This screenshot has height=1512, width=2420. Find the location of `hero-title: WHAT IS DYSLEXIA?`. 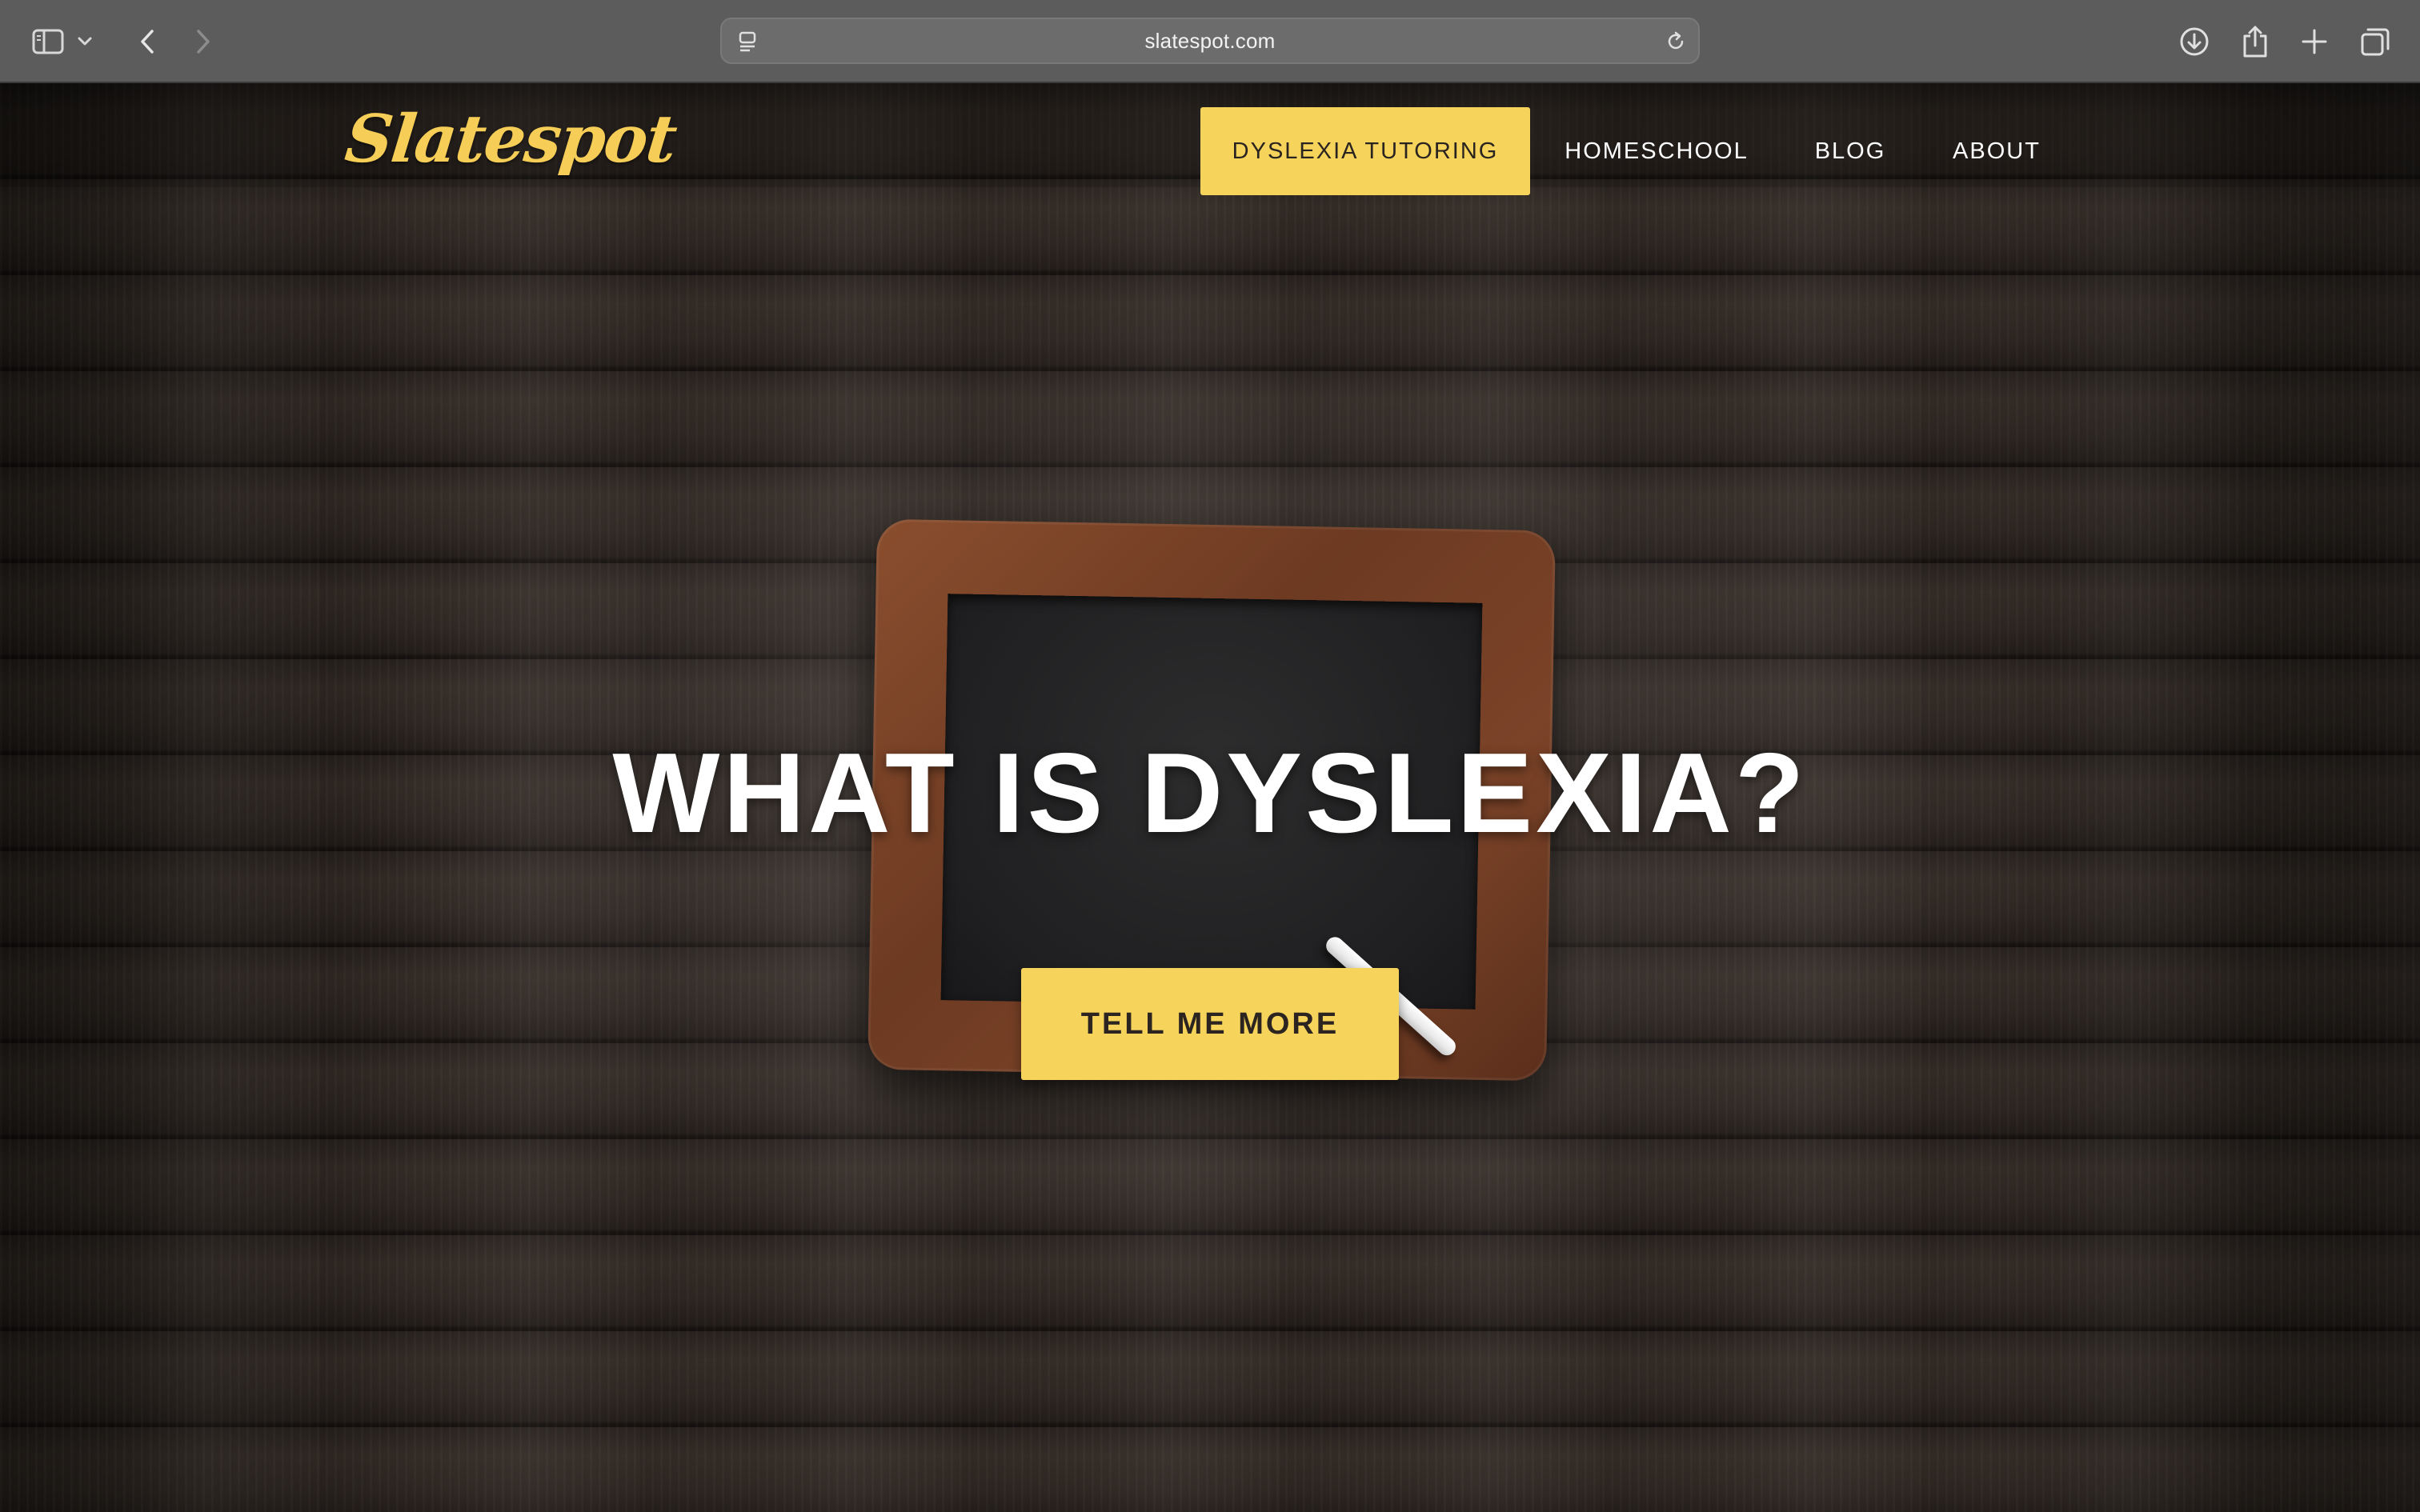

hero-title: WHAT IS DYSLEXIA? is located at coordinates (1210, 793).